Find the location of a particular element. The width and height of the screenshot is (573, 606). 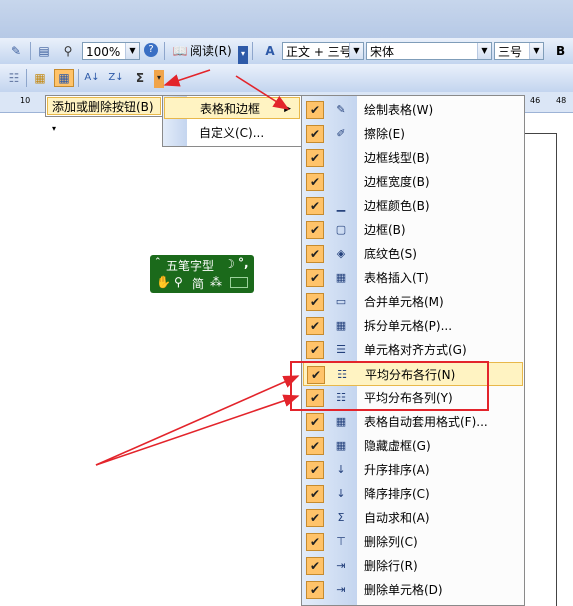

menu-item-label: 底纹色(S) is located at coordinates (390, 254).